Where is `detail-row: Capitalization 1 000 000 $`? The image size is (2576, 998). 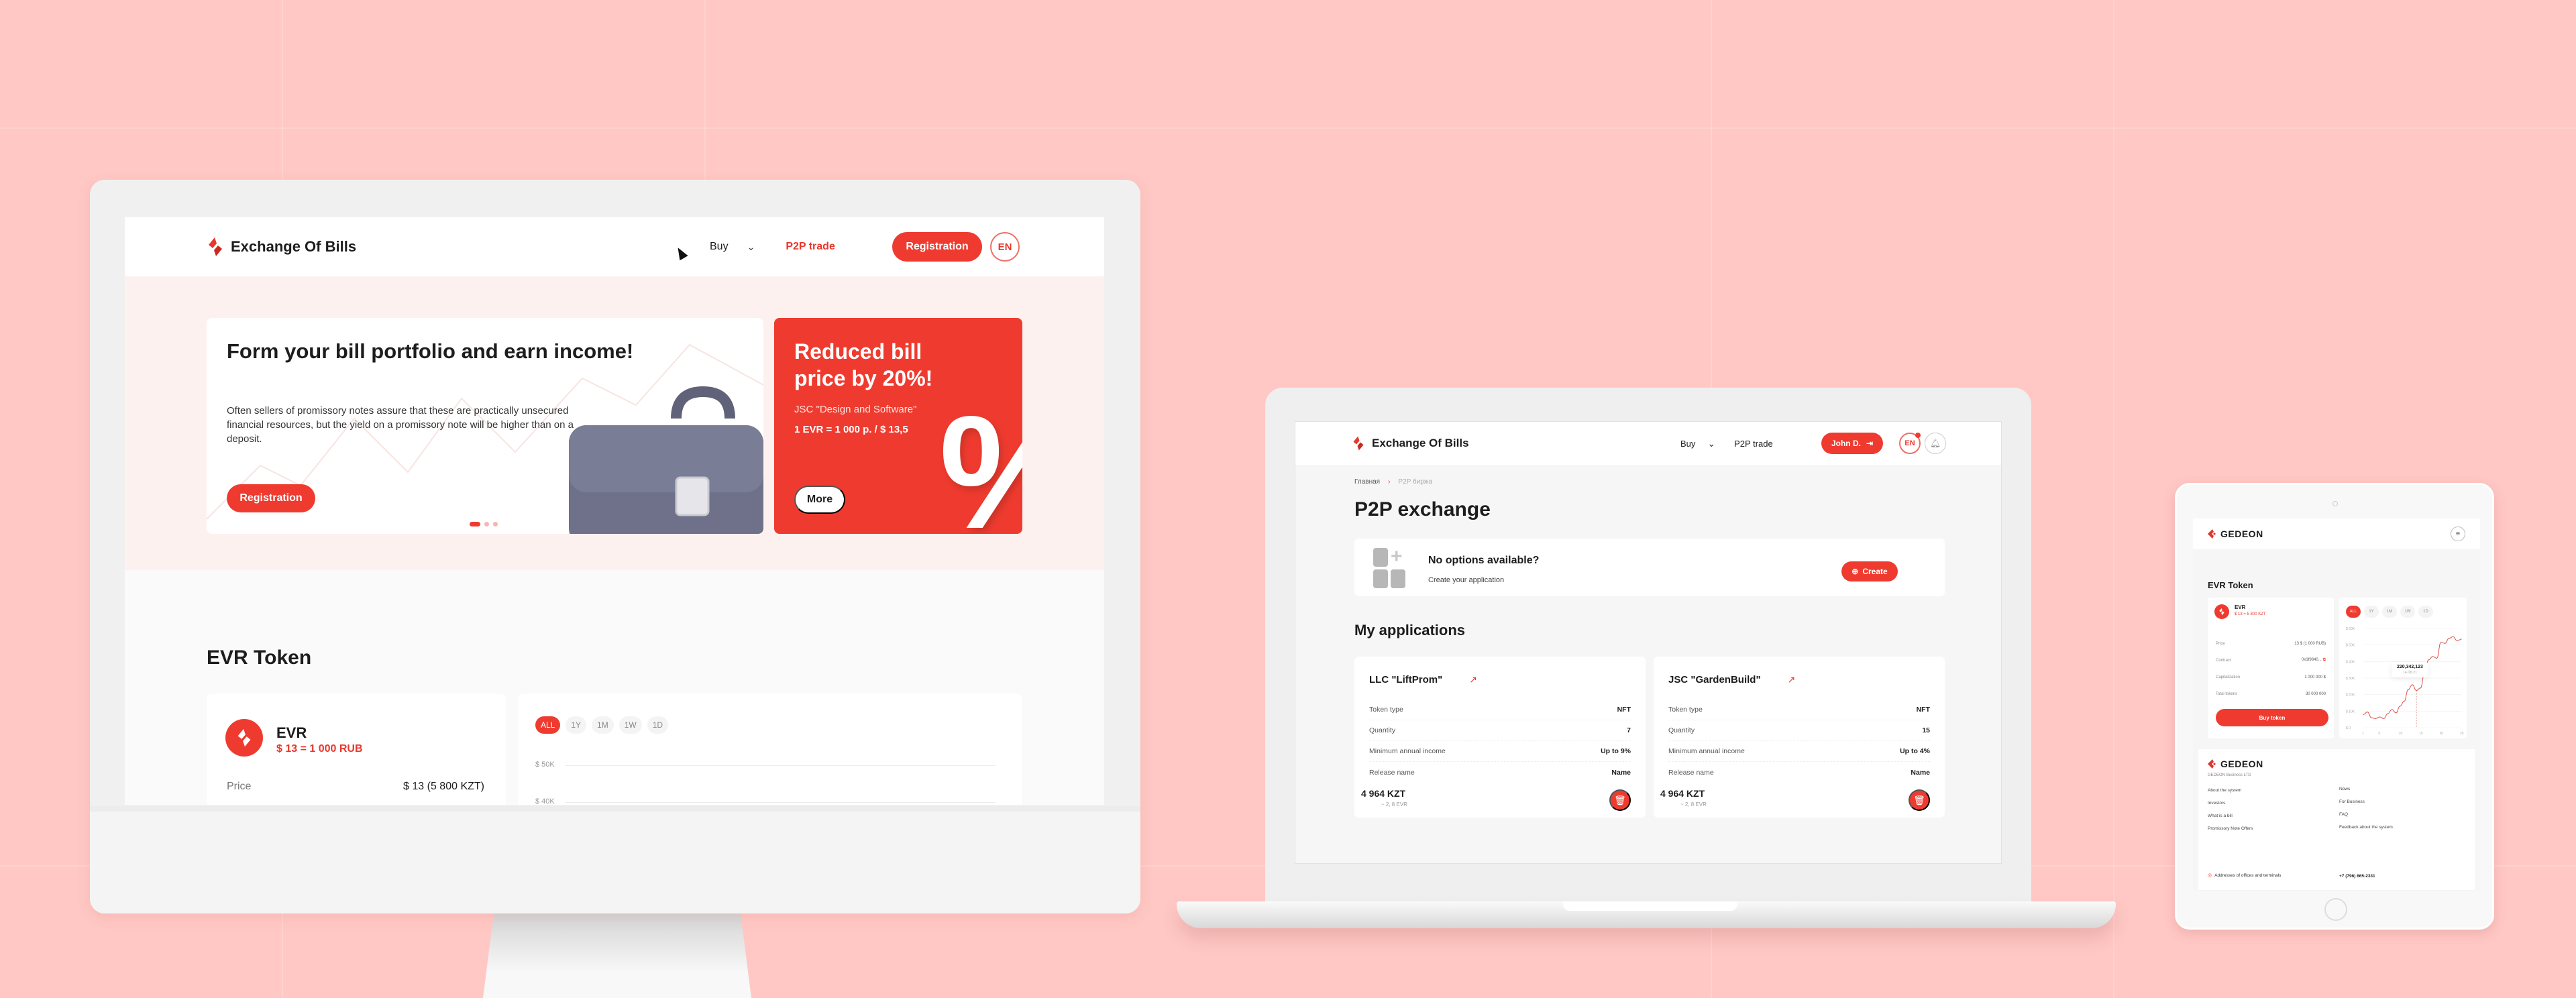 detail-row: Capitalization 1 000 000 $ is located at coordinates (2271, 677).